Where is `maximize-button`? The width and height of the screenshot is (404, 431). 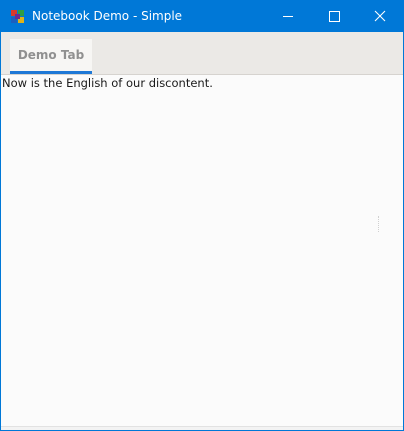
maximize-button is located at coordinates (334, 16).